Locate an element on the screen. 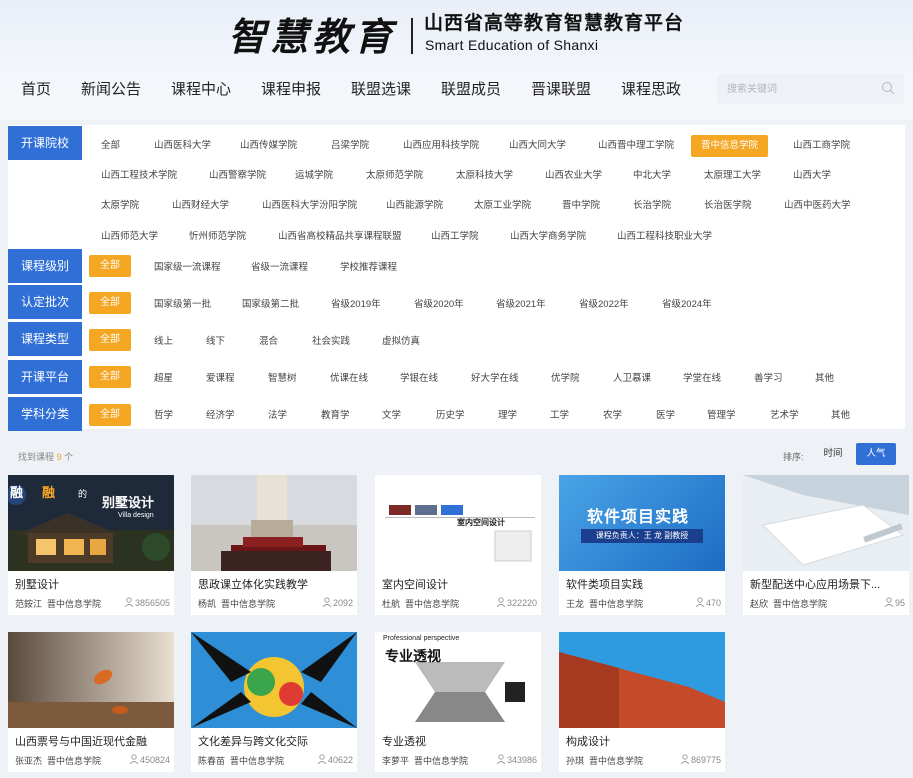 The width and height of the screenshot is (913, 778). filter-school-option: 晋中信息学院 is located at coordinates (730, 146).